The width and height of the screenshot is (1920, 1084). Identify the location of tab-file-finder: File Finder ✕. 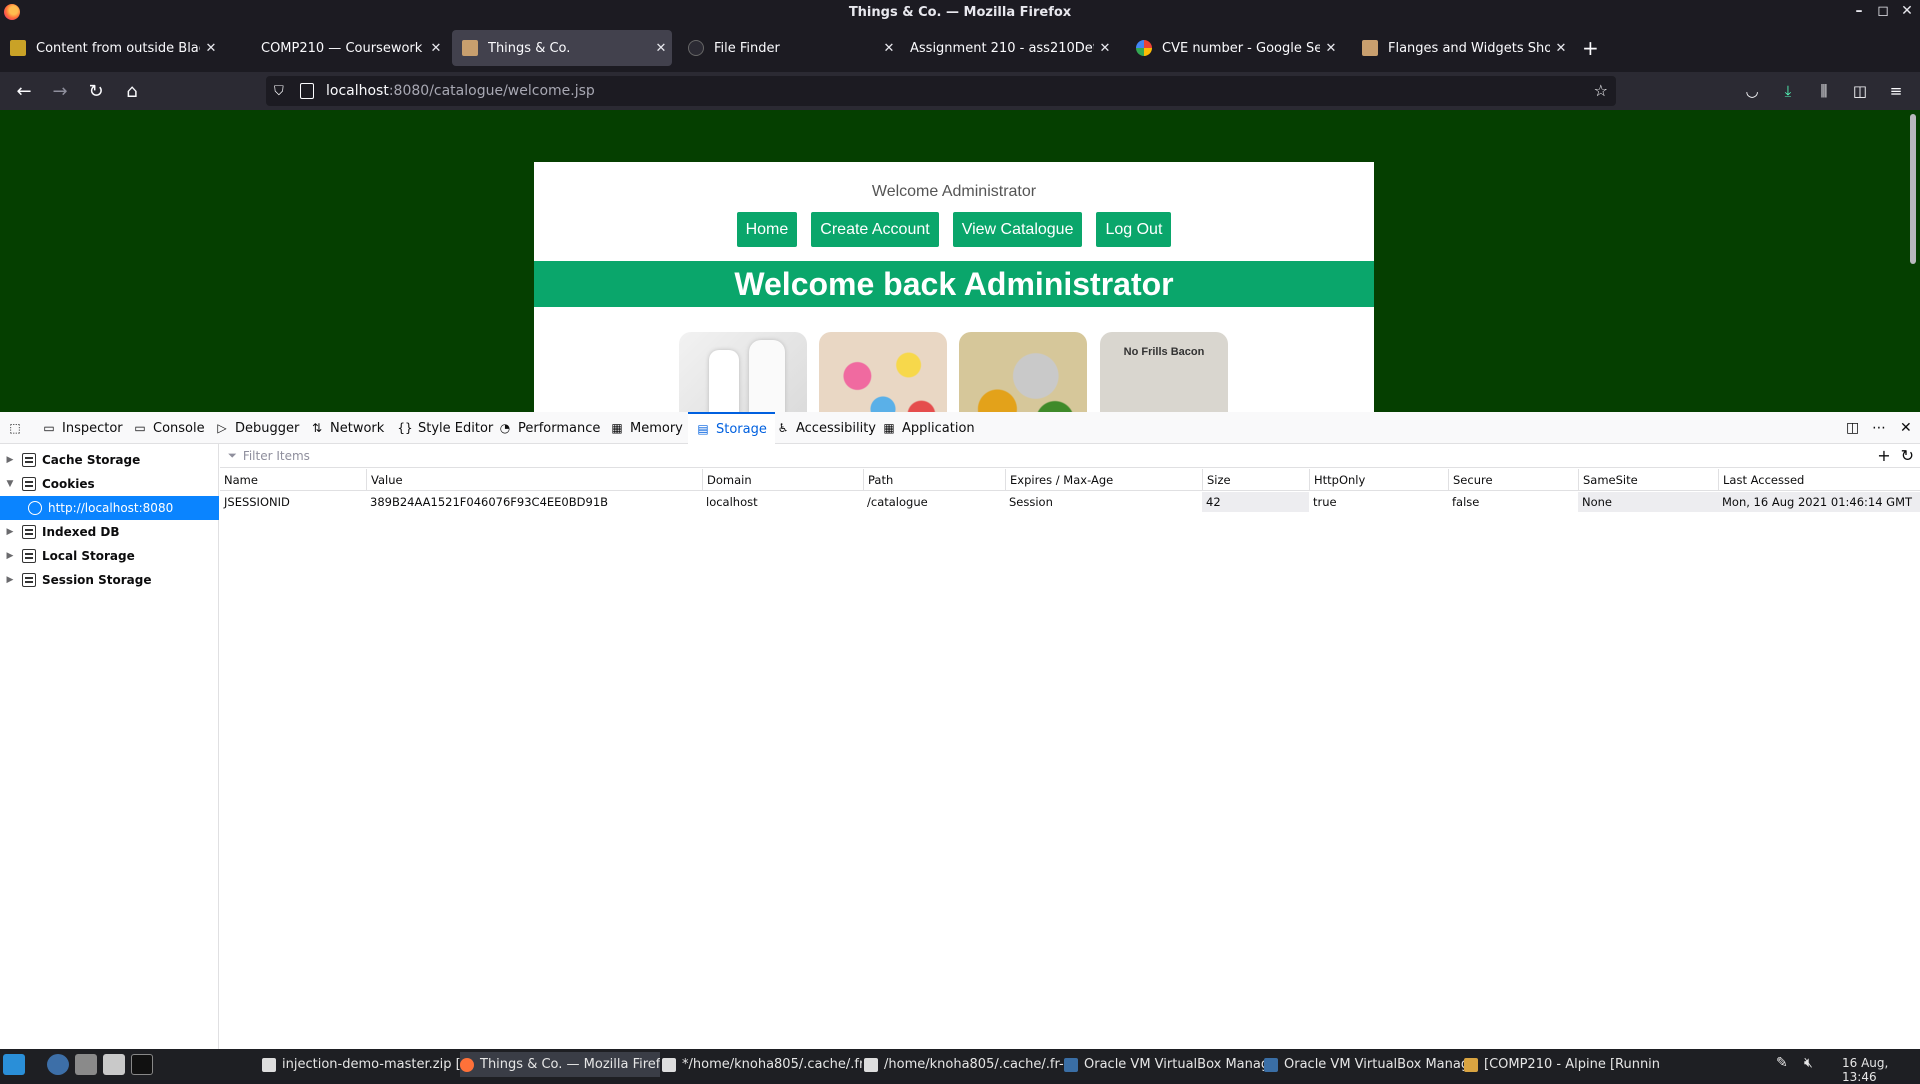
(789, 48).